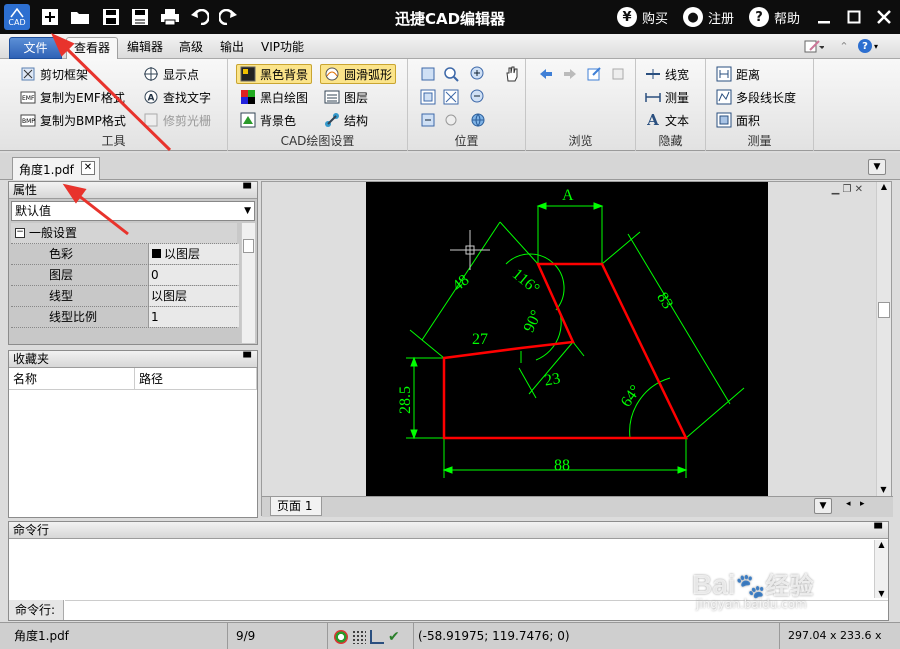 This screenshot has width=900, height=649. Describe the element at coordinates (171, 74) in the screenshot. I see `show-points-button: 显示点` at that location.